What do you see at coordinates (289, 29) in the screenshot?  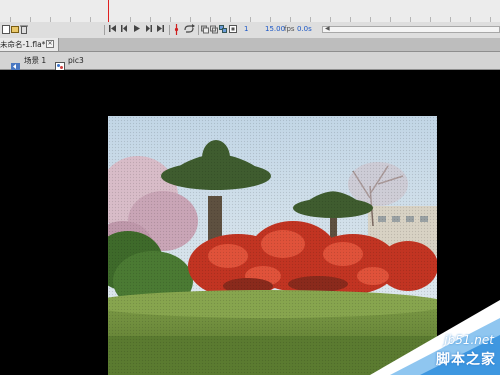 I see `frame-rate-unit: fps` at bounding box center [289, 29].